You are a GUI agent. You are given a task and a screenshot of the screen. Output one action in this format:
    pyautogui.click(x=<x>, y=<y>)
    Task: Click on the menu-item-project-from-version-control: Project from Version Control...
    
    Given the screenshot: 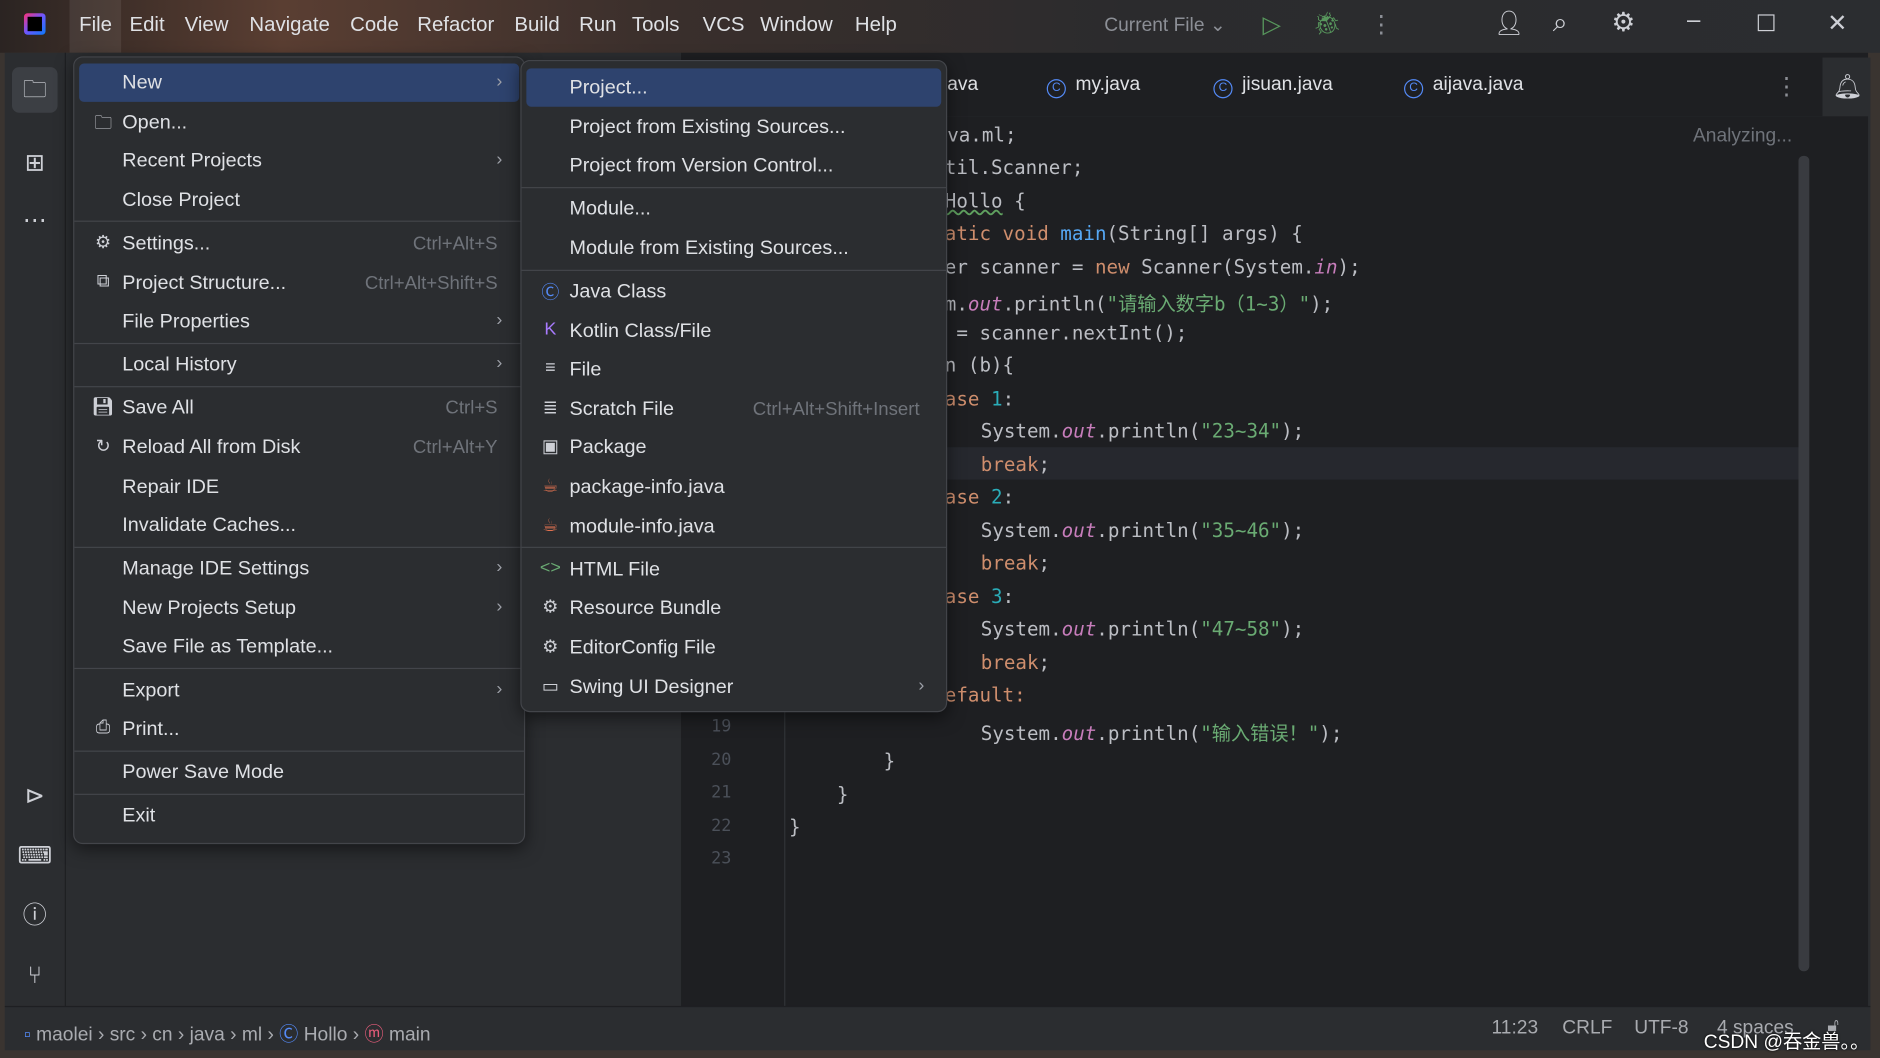 What is the action you would take?
    pyautogui.click(x=733, y=166)
    